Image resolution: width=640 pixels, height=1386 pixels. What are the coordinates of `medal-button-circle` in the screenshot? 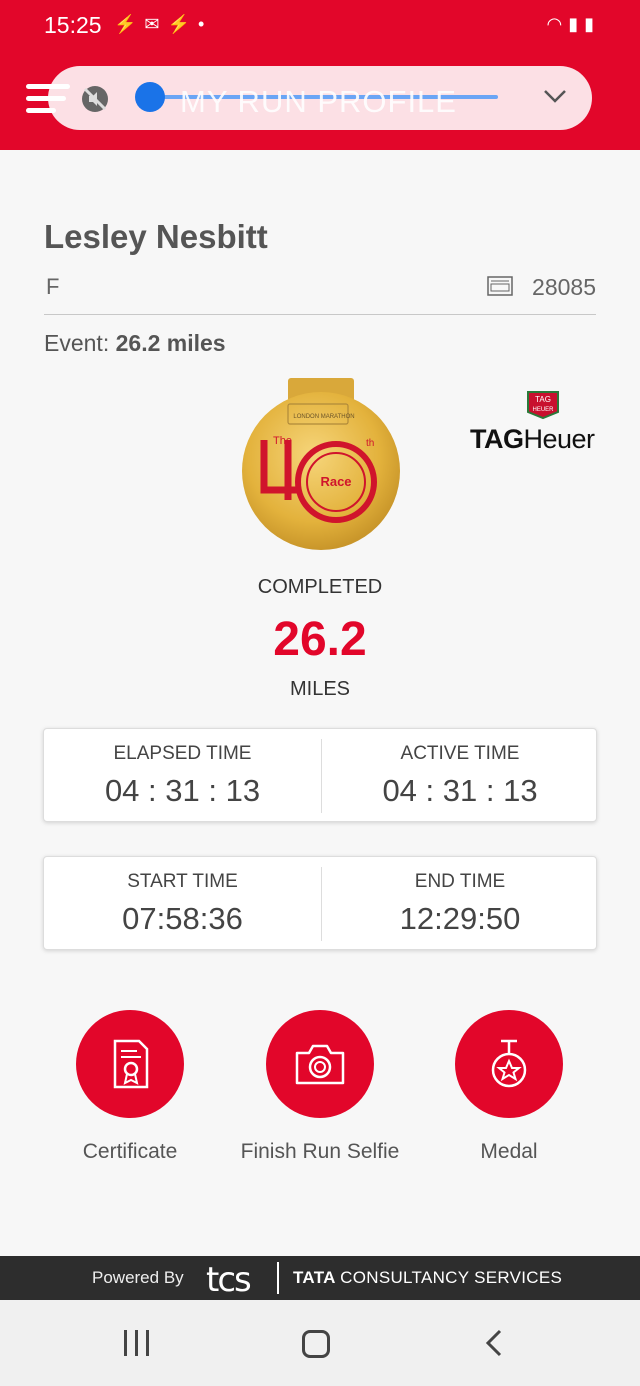 It's located at (509, 1064).